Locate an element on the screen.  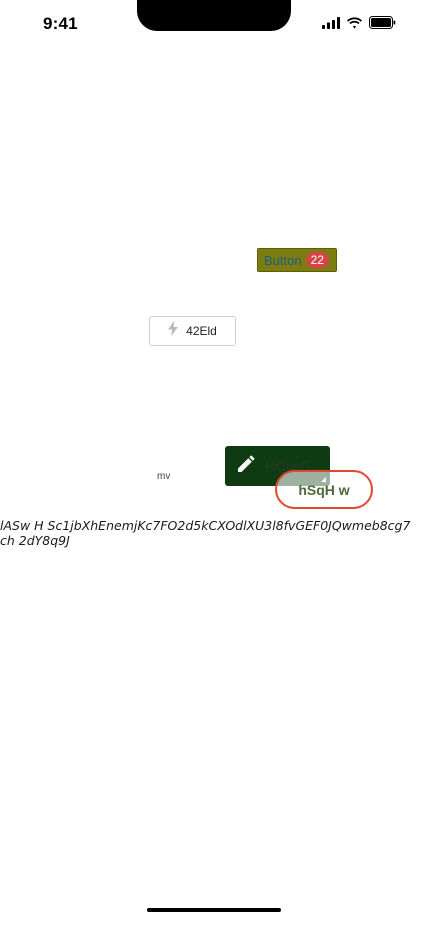
pill-button: hSqH w is located at coordinates (324, 489).